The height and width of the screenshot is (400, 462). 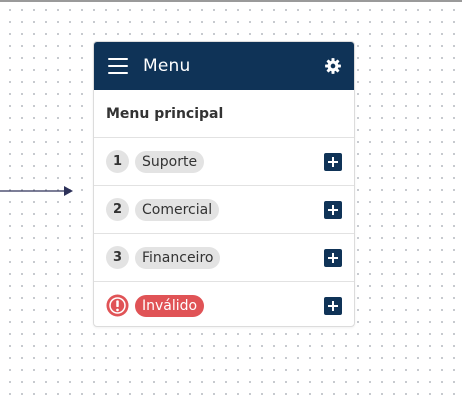 What do you see at coordinates (167, 66) in the screenshot?
I see `card-title: Menu` at bounding box center [167, 66].